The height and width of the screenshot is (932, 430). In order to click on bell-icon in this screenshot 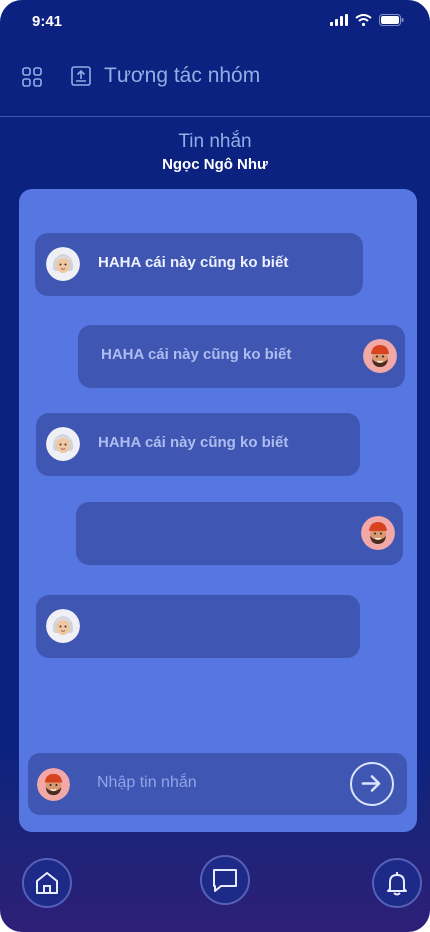, I will do `click(397, 884)`.